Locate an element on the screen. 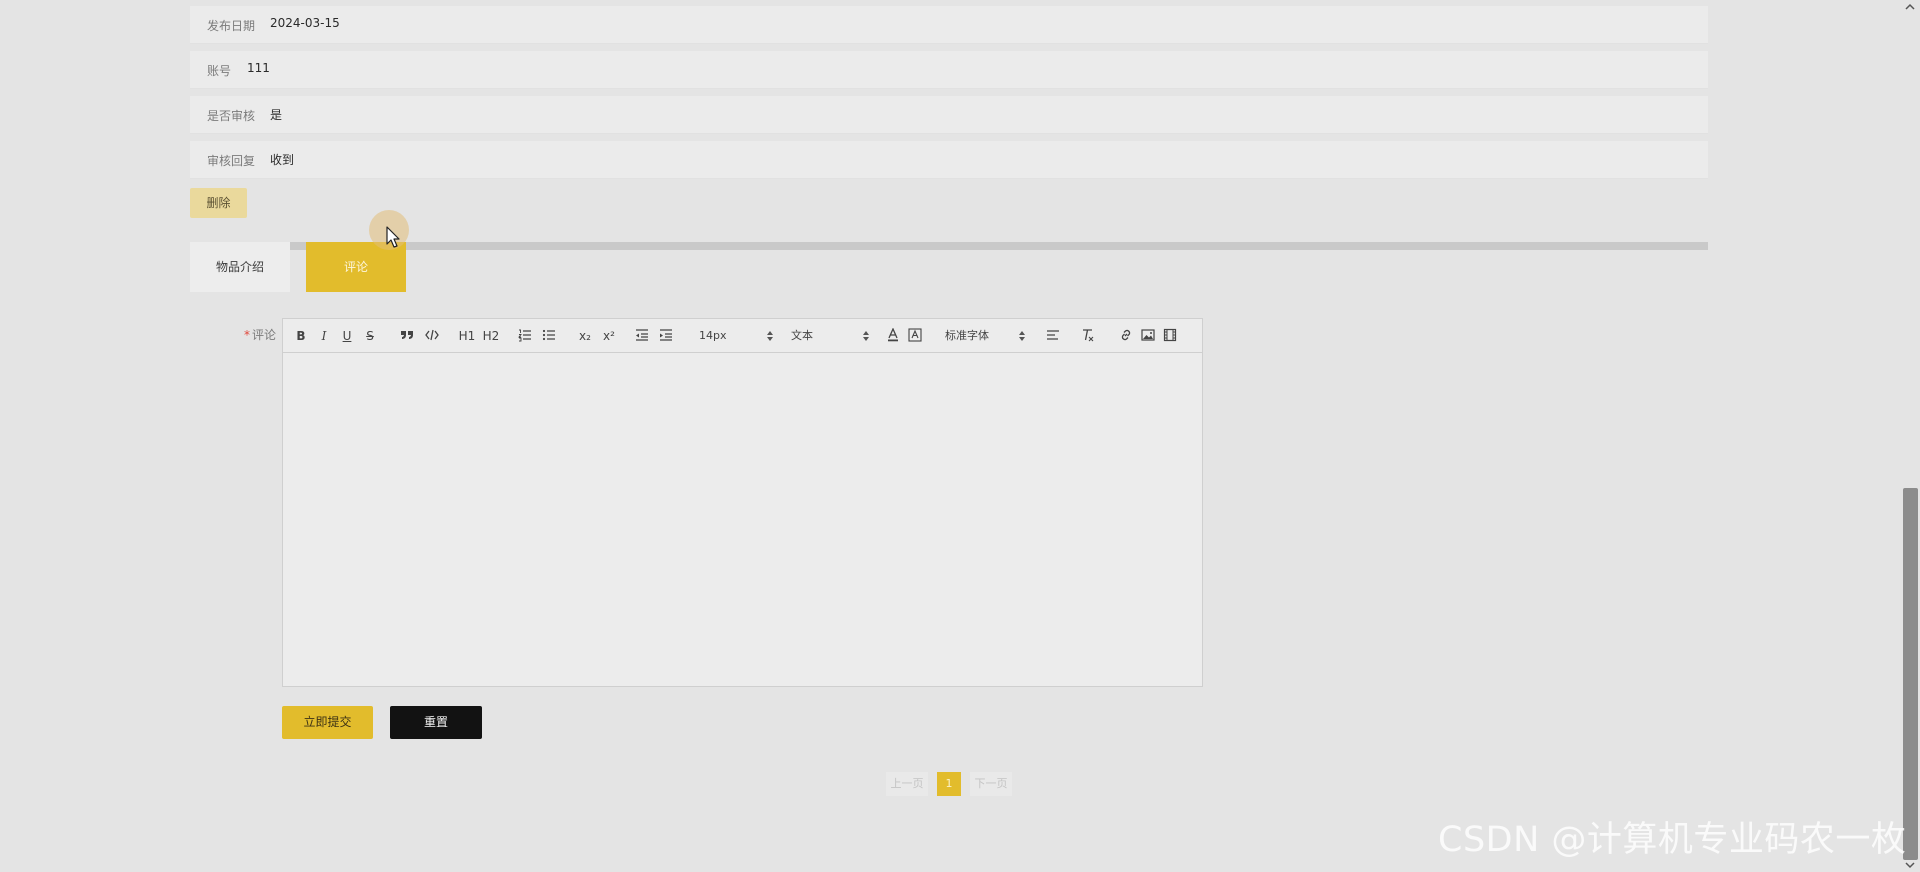  review-reply-value: 收到 is located at coordinates (282, 160).